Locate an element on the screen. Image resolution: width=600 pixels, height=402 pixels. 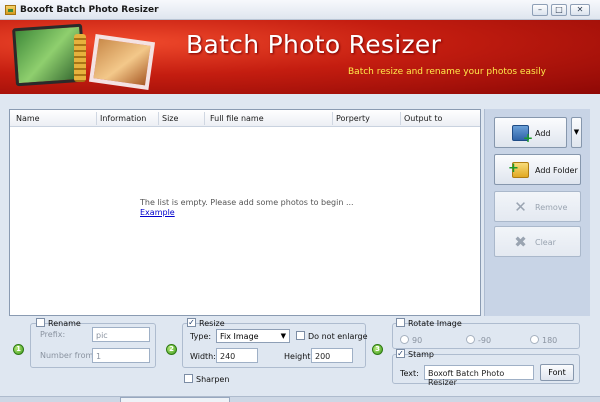
column-header-information: Information is located at coordinates (123, 118).